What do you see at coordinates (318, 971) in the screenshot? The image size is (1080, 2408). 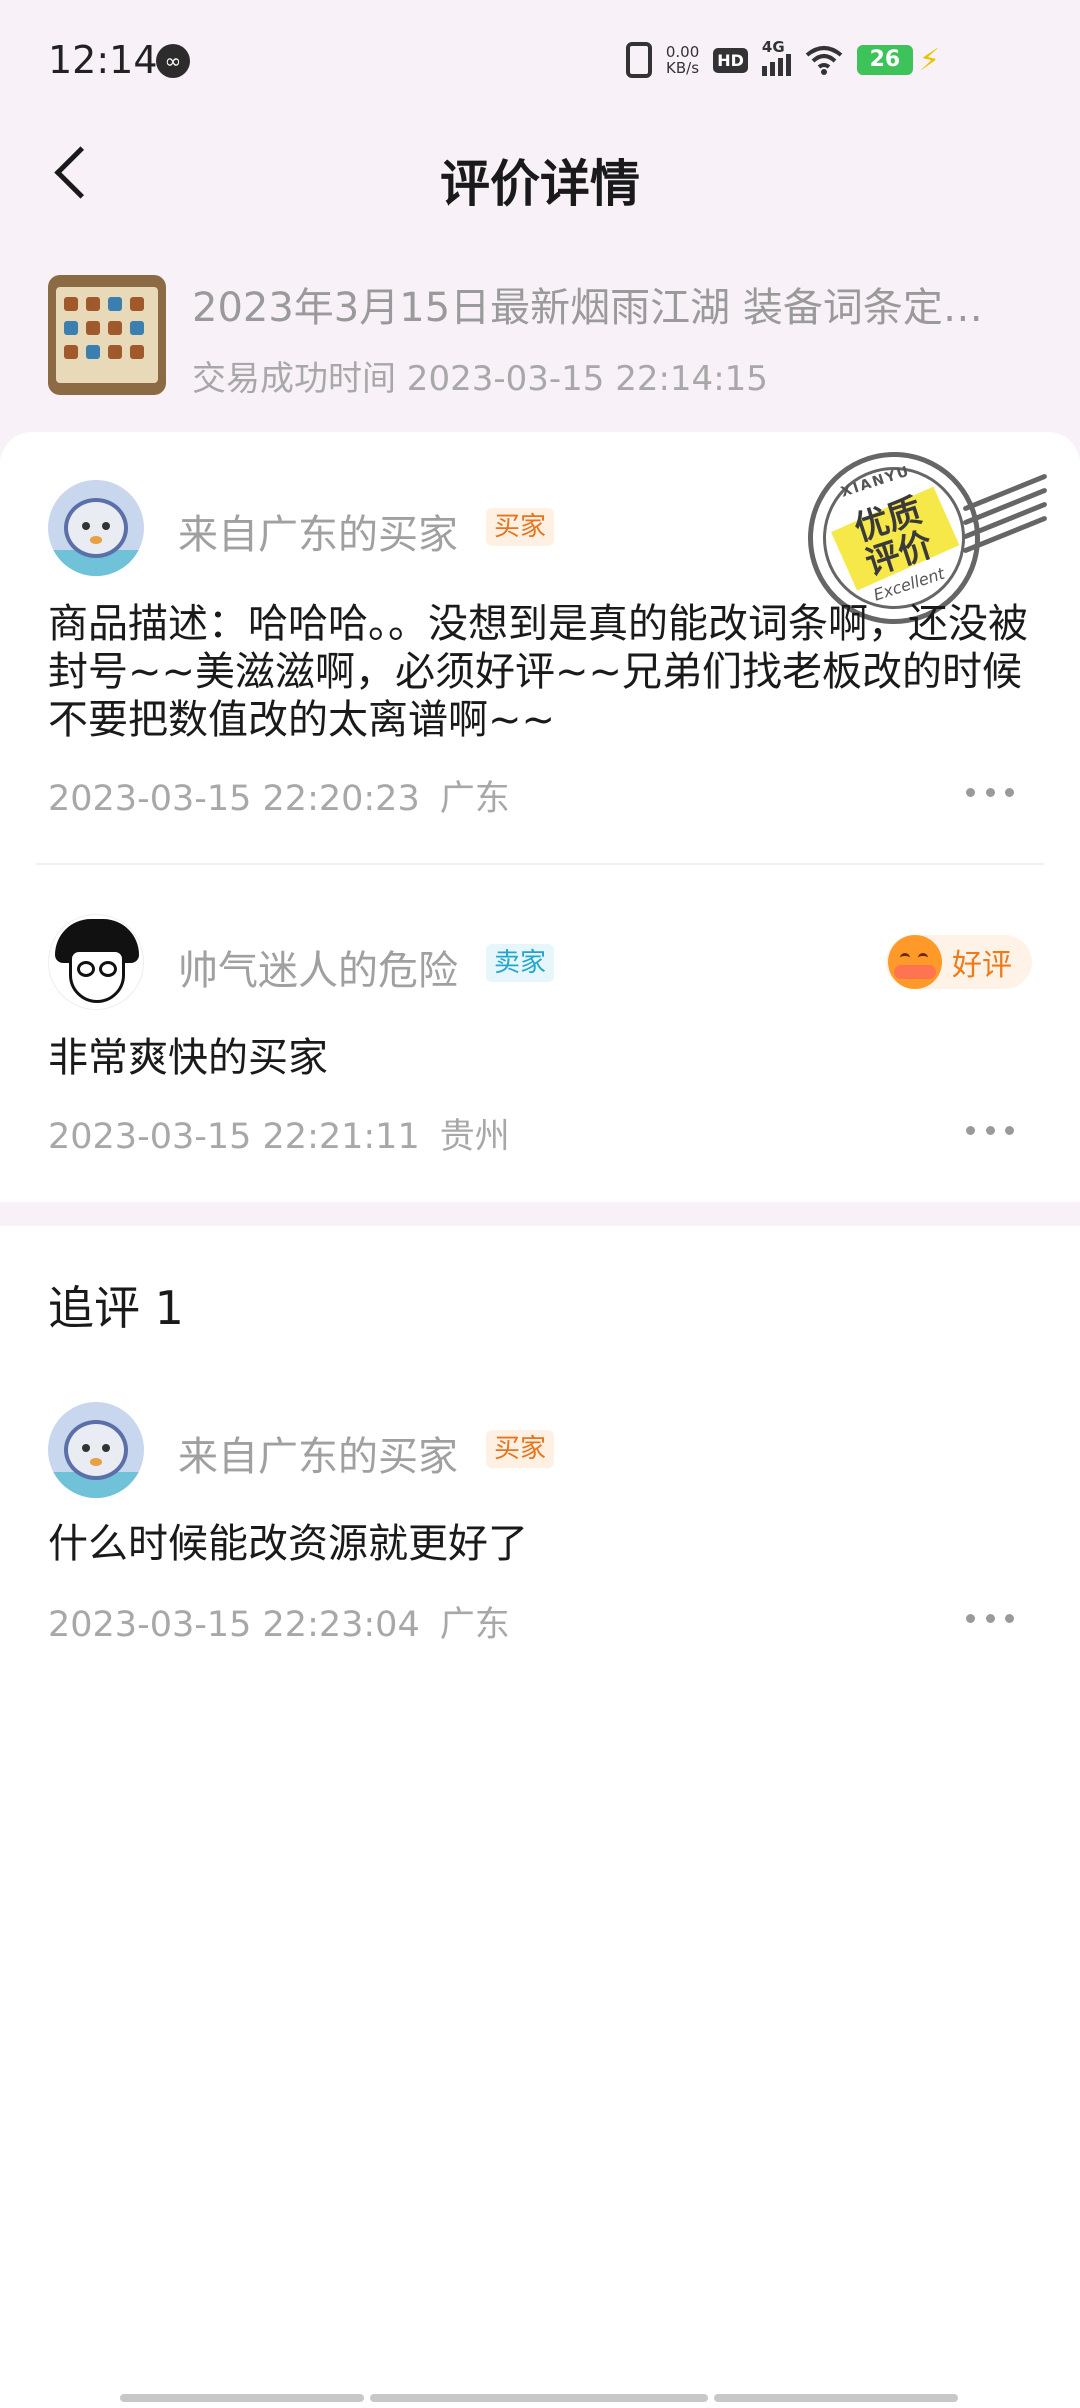 I see `seller-username: 帅气迷人的危险` at bounding box center [318, 971].